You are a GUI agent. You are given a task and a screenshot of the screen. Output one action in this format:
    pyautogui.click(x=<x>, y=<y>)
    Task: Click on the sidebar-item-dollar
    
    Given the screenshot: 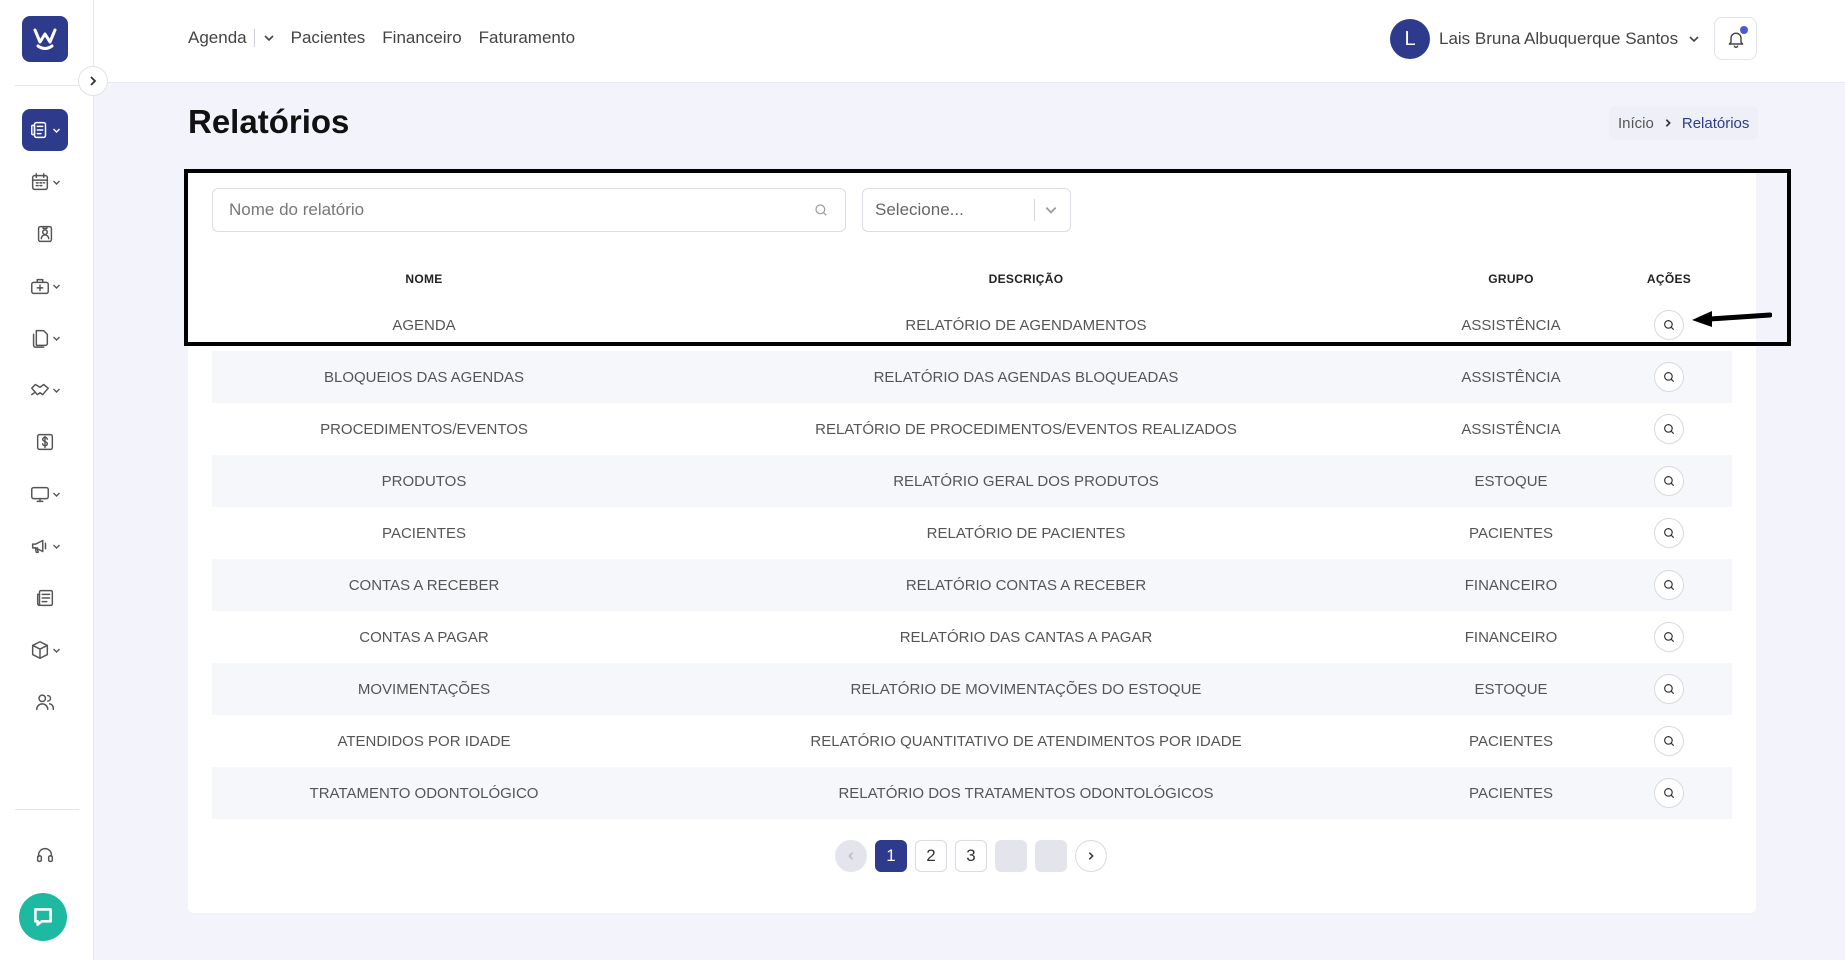 What is the action you would take?
    pyautogui.click(x=45, y=442)
    